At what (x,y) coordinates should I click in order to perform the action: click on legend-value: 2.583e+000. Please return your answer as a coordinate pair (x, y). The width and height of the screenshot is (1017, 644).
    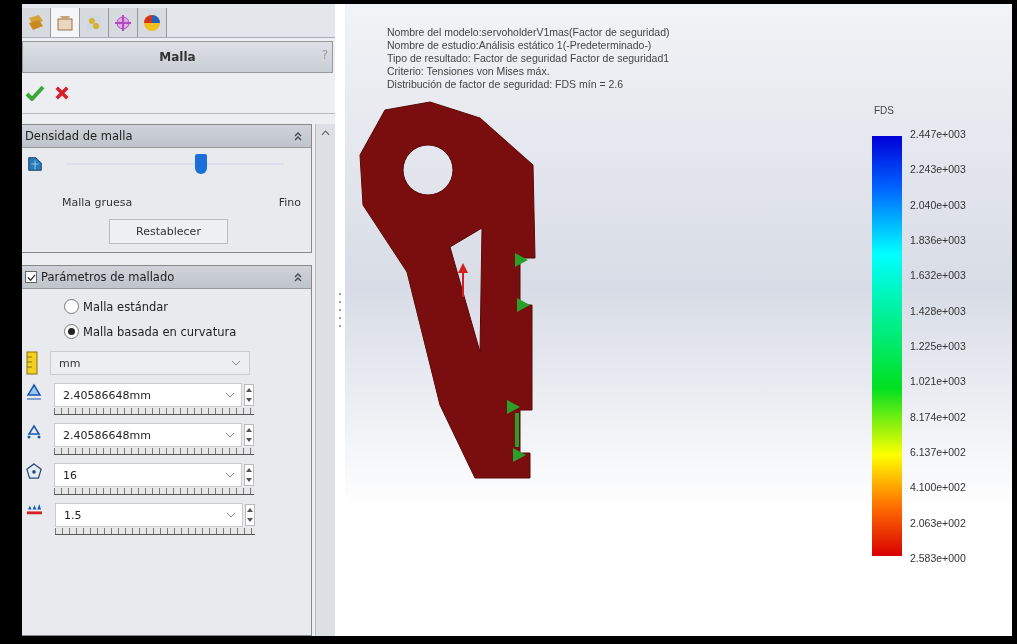
    Looking at the image, I should click on (938, 557).